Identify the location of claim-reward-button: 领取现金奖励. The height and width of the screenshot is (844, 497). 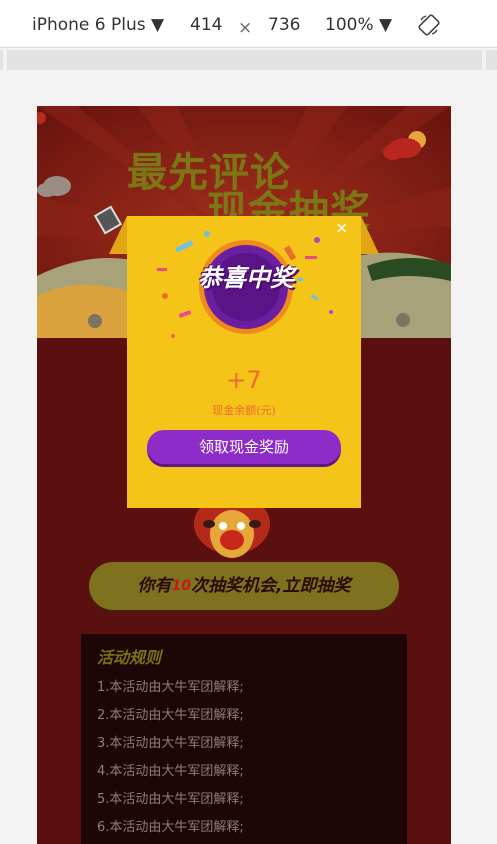
(244, 447).